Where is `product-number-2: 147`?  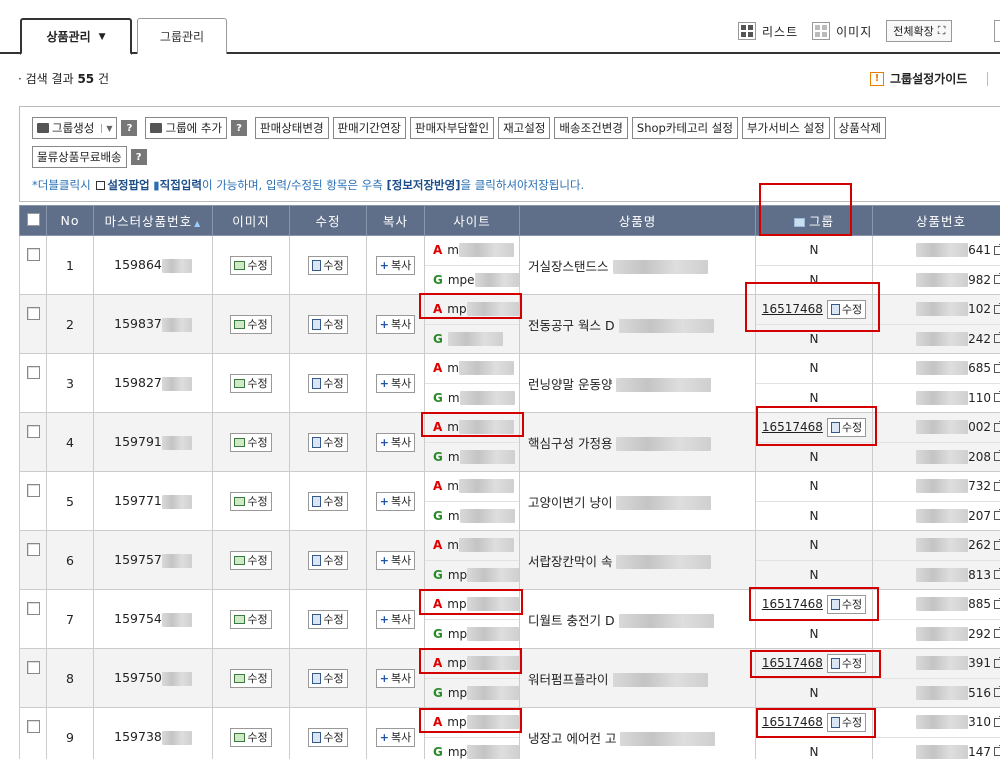
product-number-2: 147 is located at coordinates (936, 748).